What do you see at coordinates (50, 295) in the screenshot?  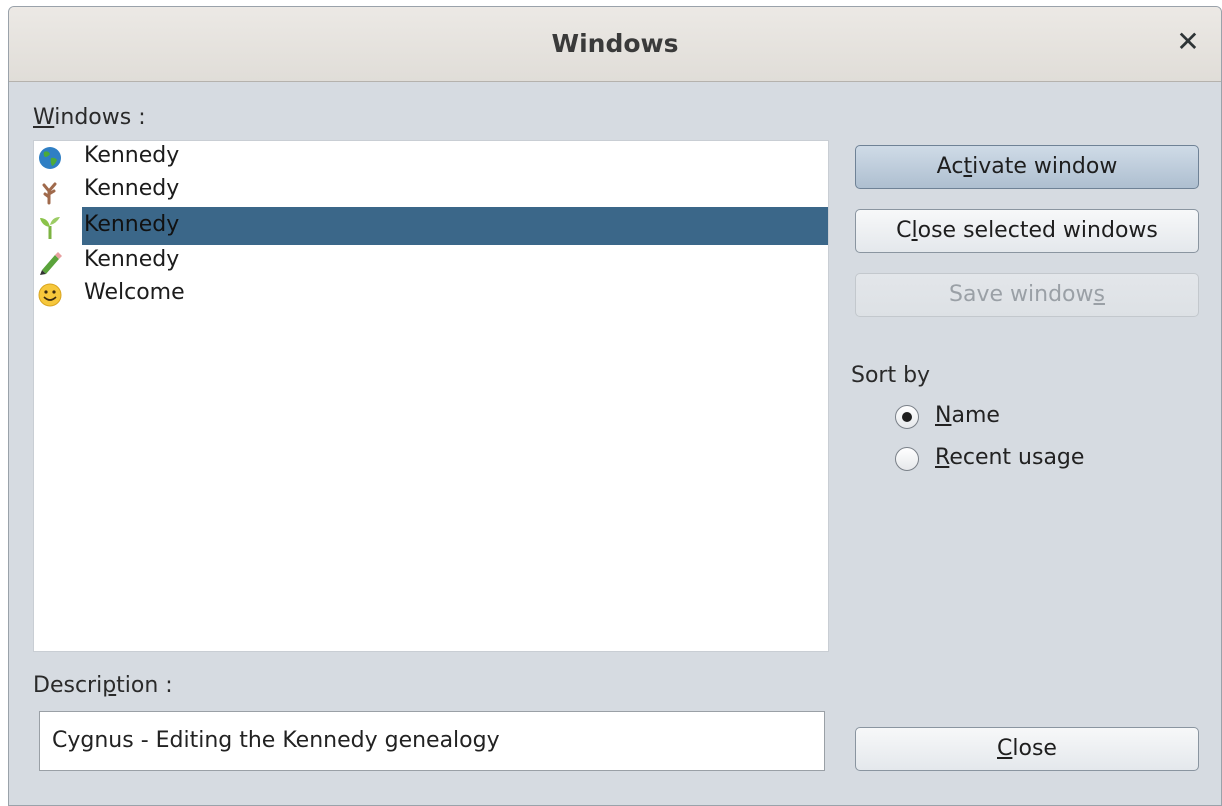 I see `smiley-icon` at bounding box center [50, 295].